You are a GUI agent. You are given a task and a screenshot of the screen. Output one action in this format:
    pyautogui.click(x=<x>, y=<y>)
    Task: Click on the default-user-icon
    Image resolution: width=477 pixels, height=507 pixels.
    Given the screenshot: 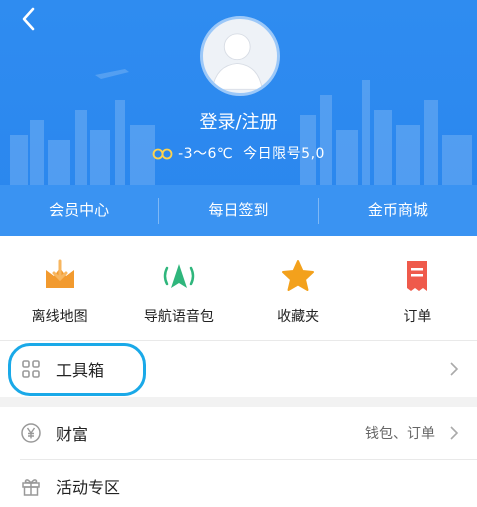 What is the action you would take?
    pyautogui.click(x=237, y=61)
    